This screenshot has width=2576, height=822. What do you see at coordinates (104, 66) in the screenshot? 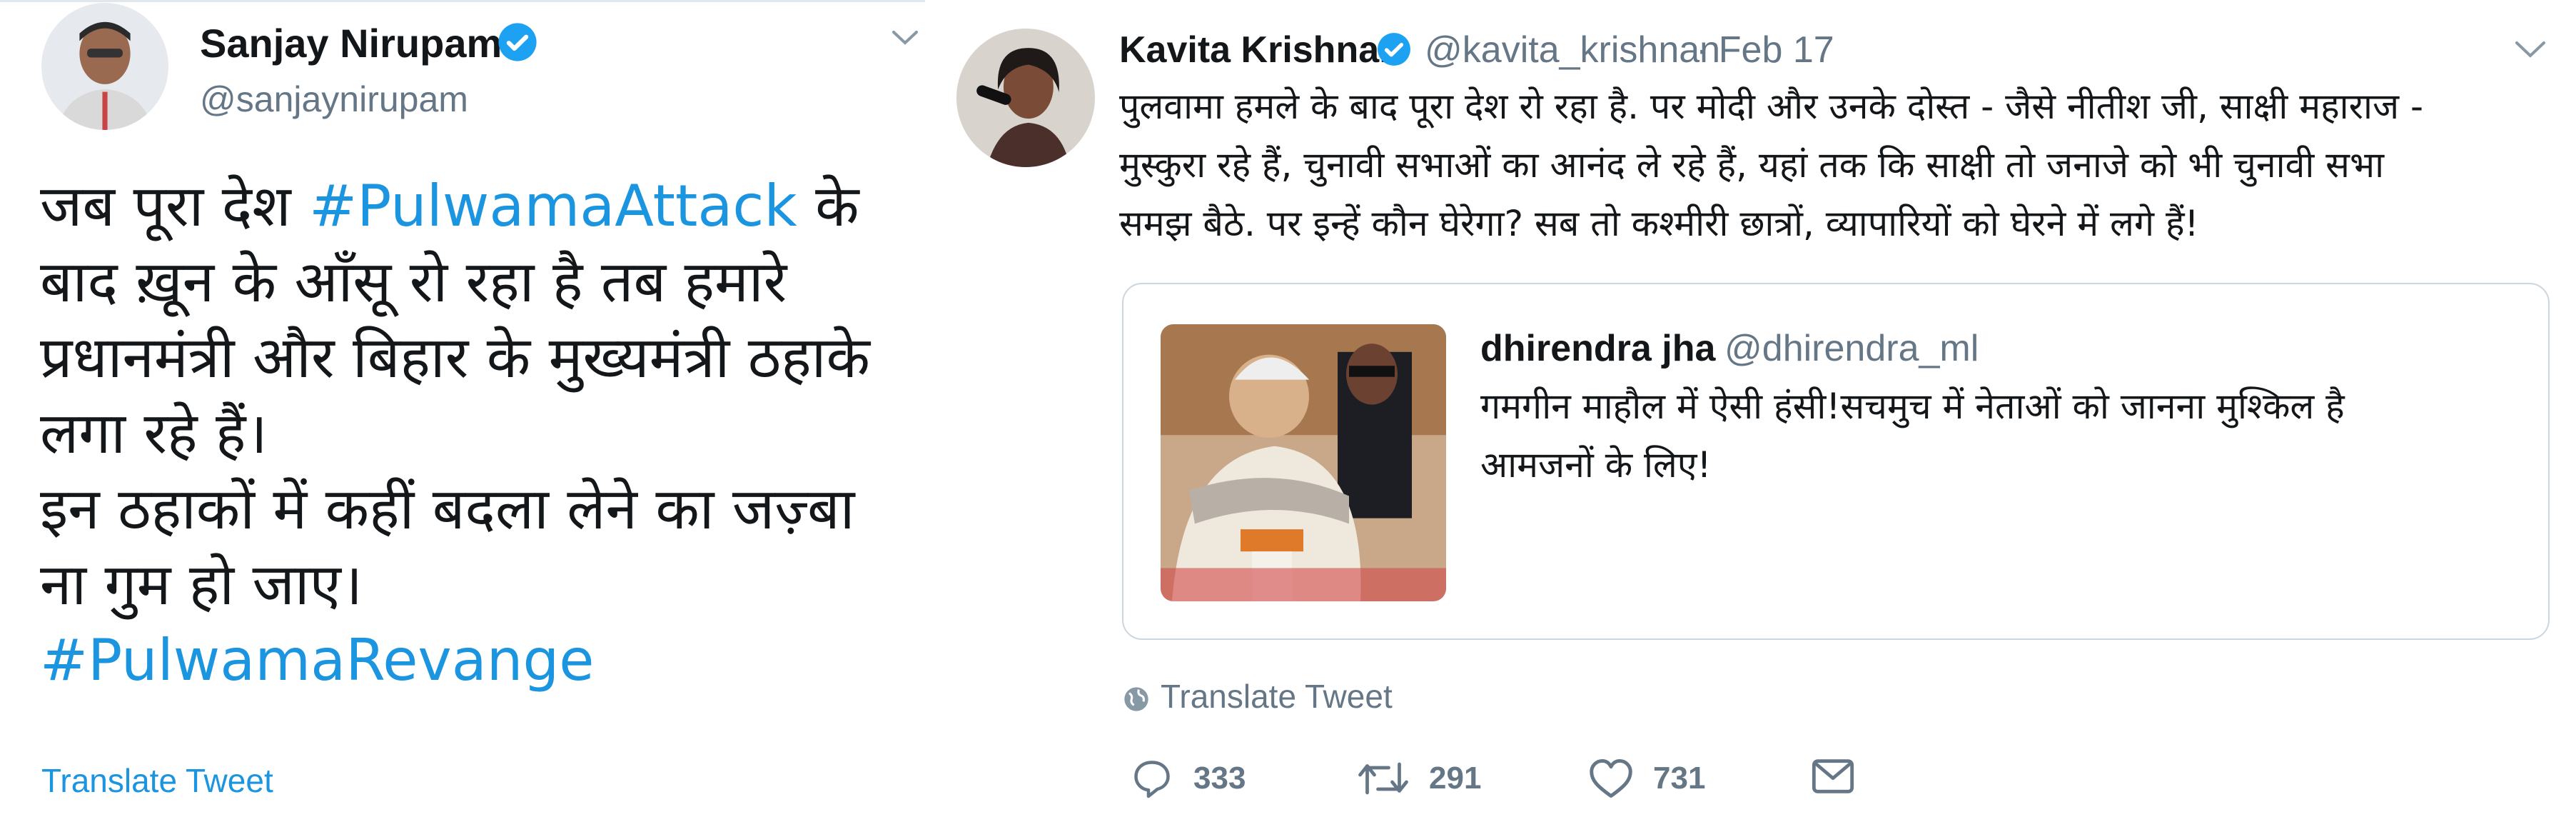
I see `avatar-sanjay` at bounding box center [104, 66].